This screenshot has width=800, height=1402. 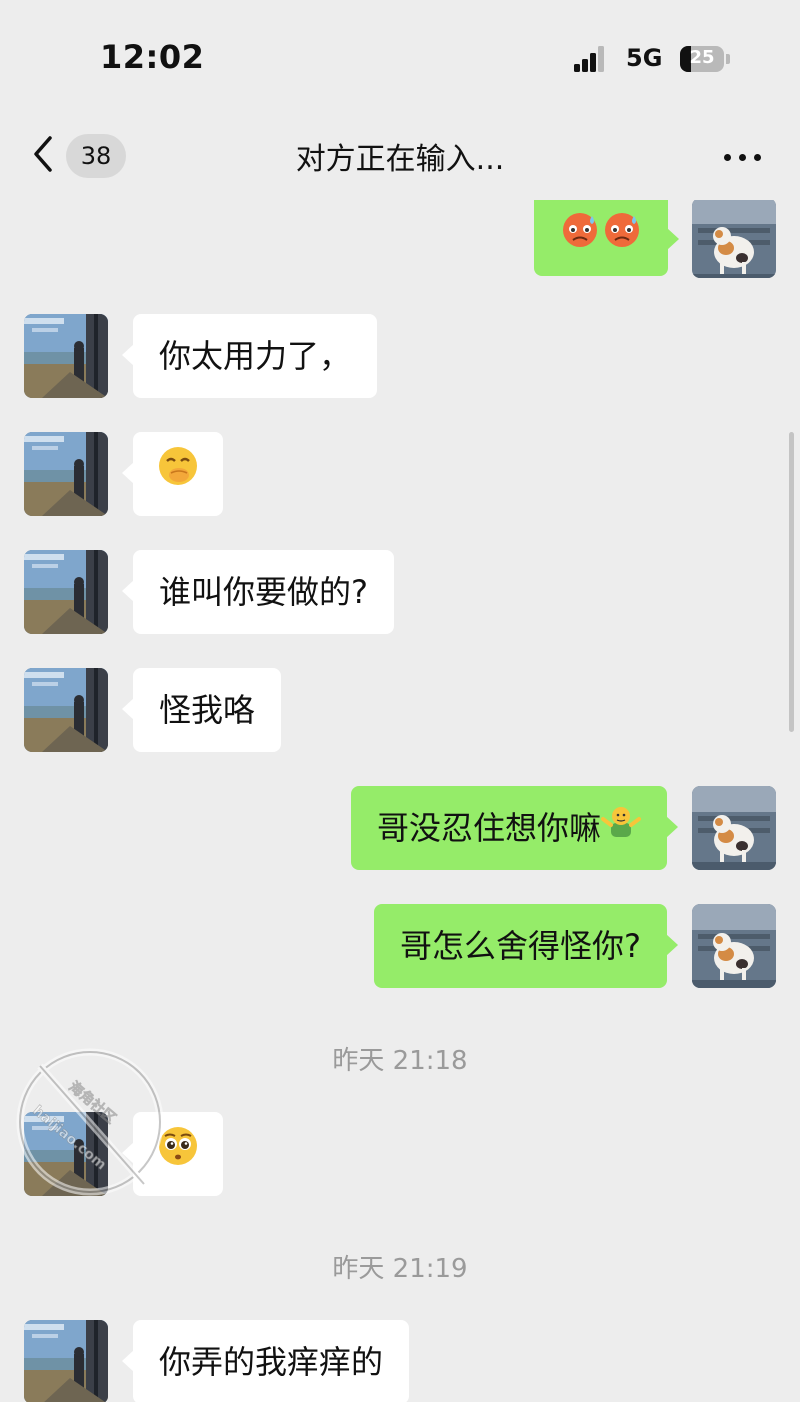 I want to click on message-bubble-outgoing, so click(x=606, y=239).